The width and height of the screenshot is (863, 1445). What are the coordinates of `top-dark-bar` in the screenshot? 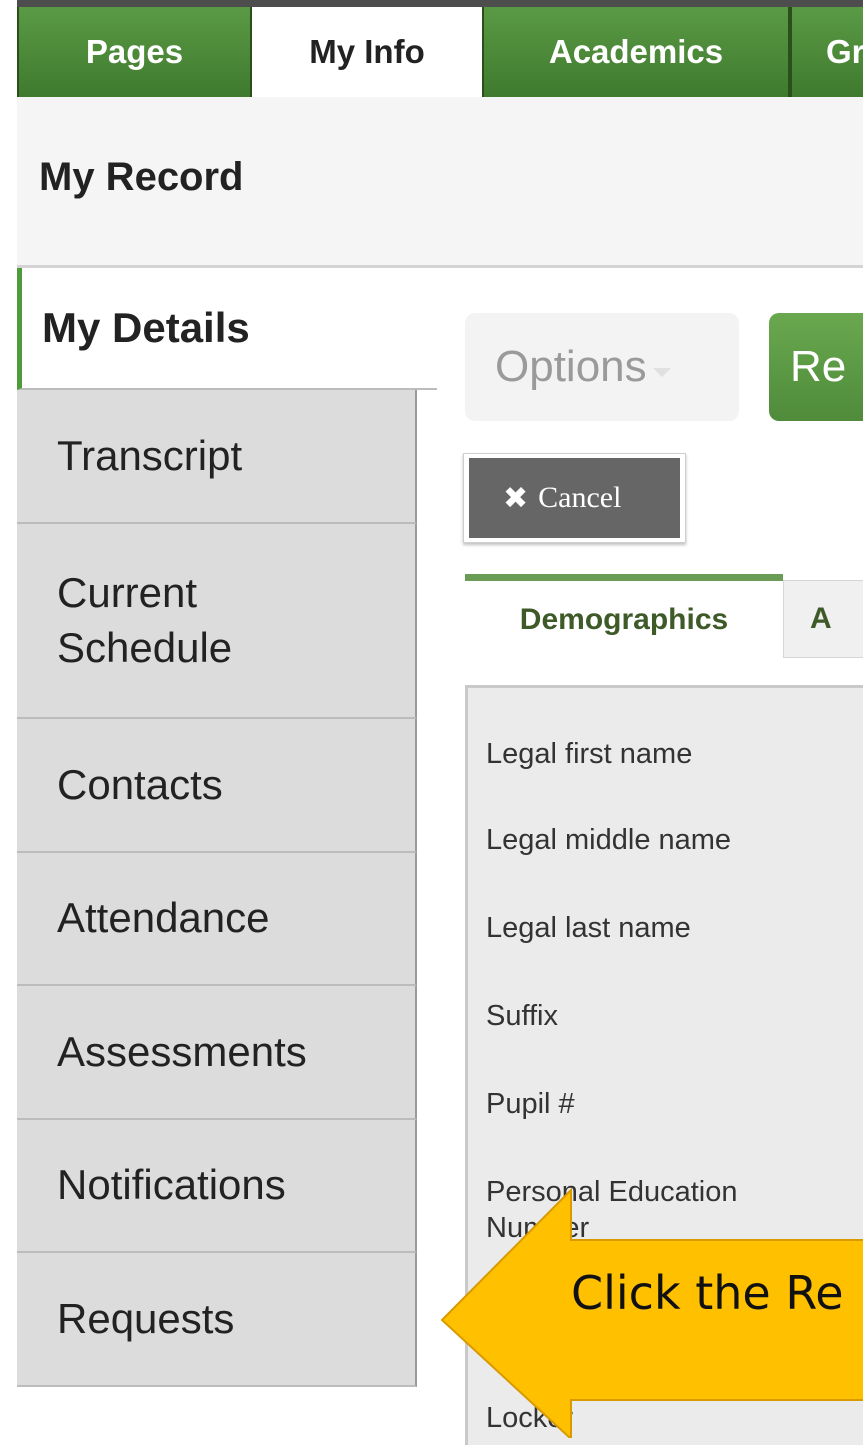 It's located at (440, 3).